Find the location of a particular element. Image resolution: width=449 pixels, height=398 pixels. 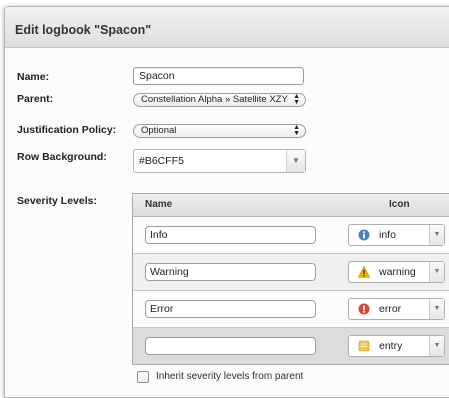

severity-icon-select: info ▼ is located at coordinates (396, 235).